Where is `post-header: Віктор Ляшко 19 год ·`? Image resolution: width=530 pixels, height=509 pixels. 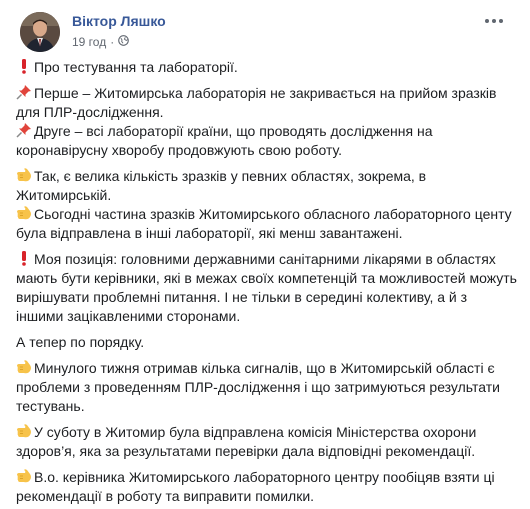
post-header: Віктор Ляшко 19 год · is located at coordinates (264, 28).